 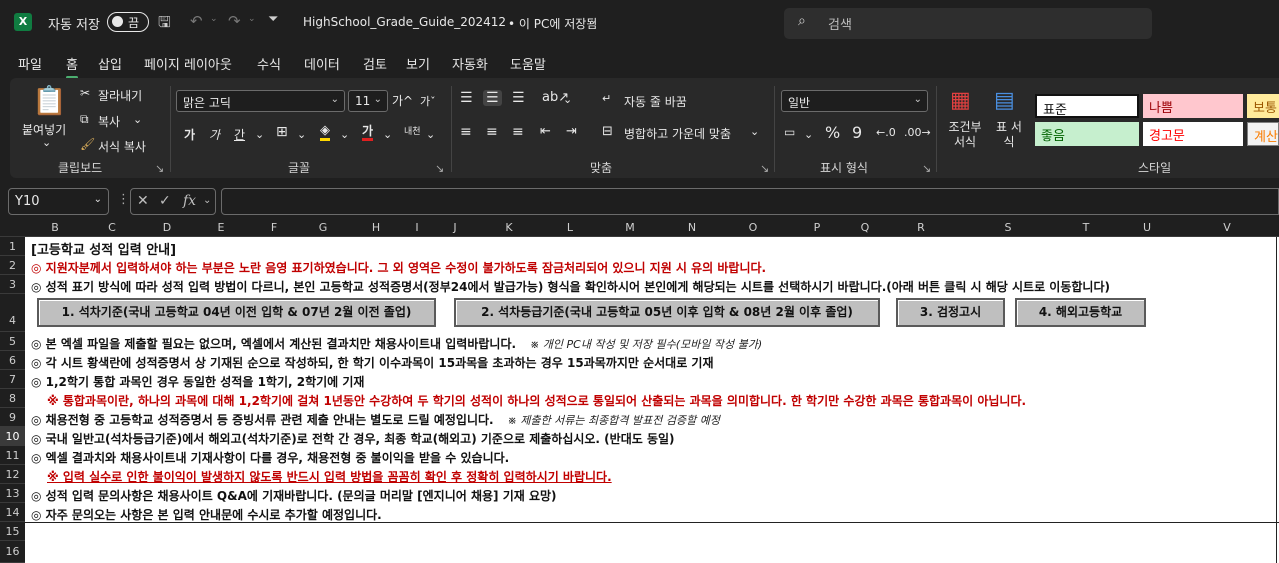 What do you see at coordinates (301, 134) in the screenshot?
I see `borders-dropdown-icon: ⌄` at bounding box center [301, 134].